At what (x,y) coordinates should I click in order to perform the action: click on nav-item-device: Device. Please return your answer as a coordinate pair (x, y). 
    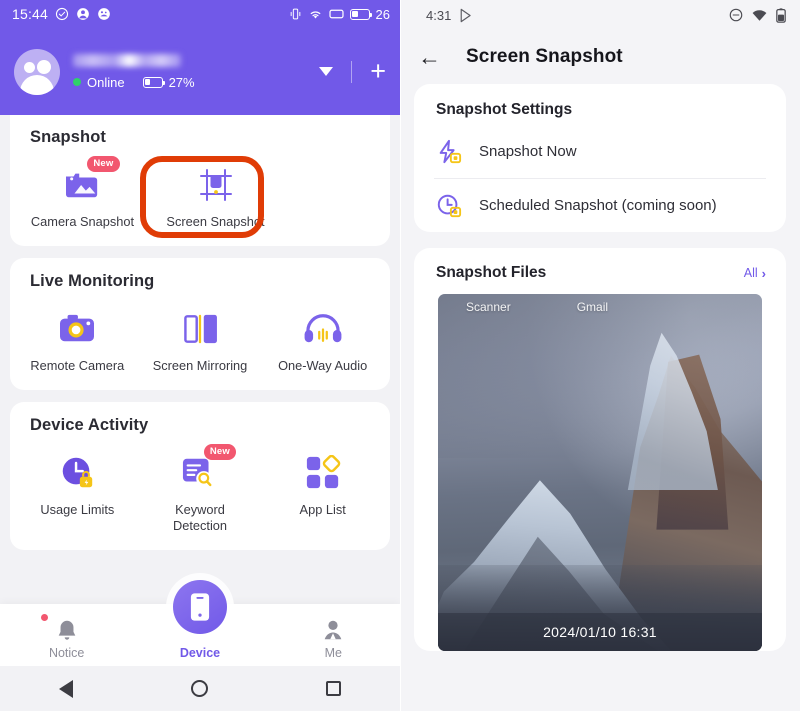
    Looking at the image, I should click on (200, 620).